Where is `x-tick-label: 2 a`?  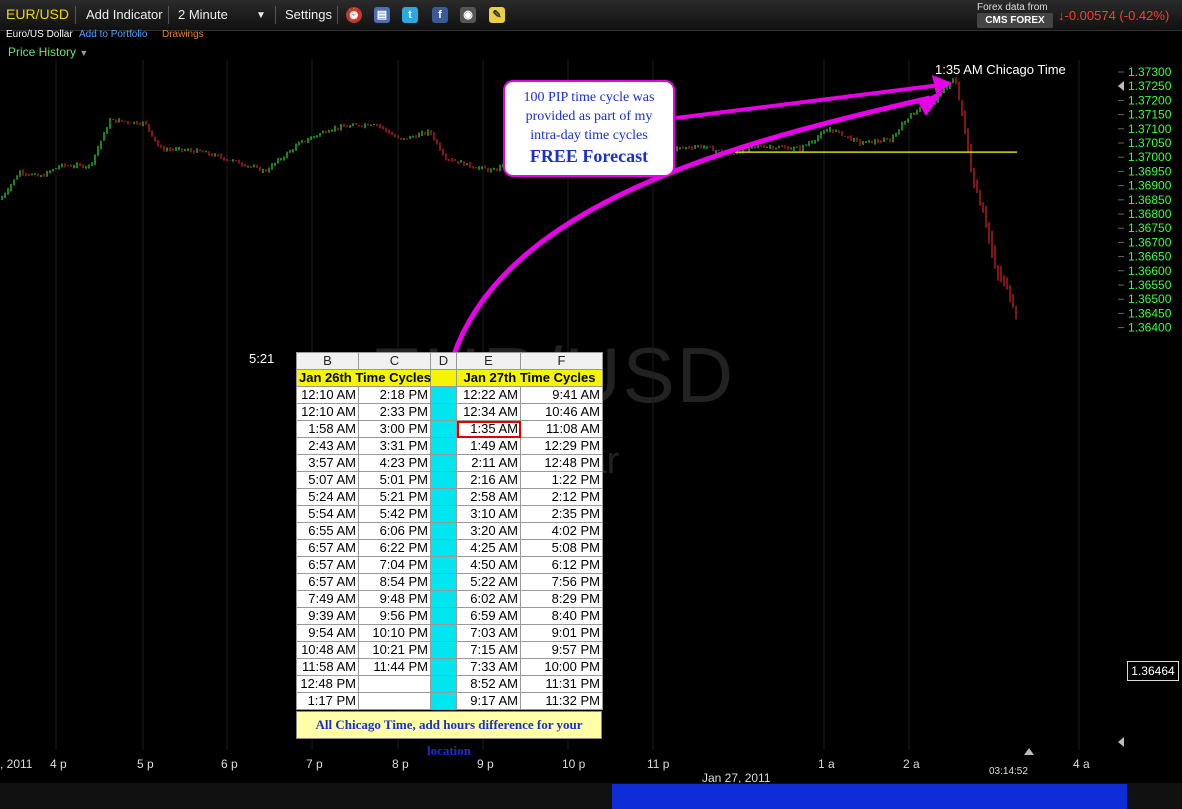
x-tick-label: 2 a is located at coordinates (911, 764).